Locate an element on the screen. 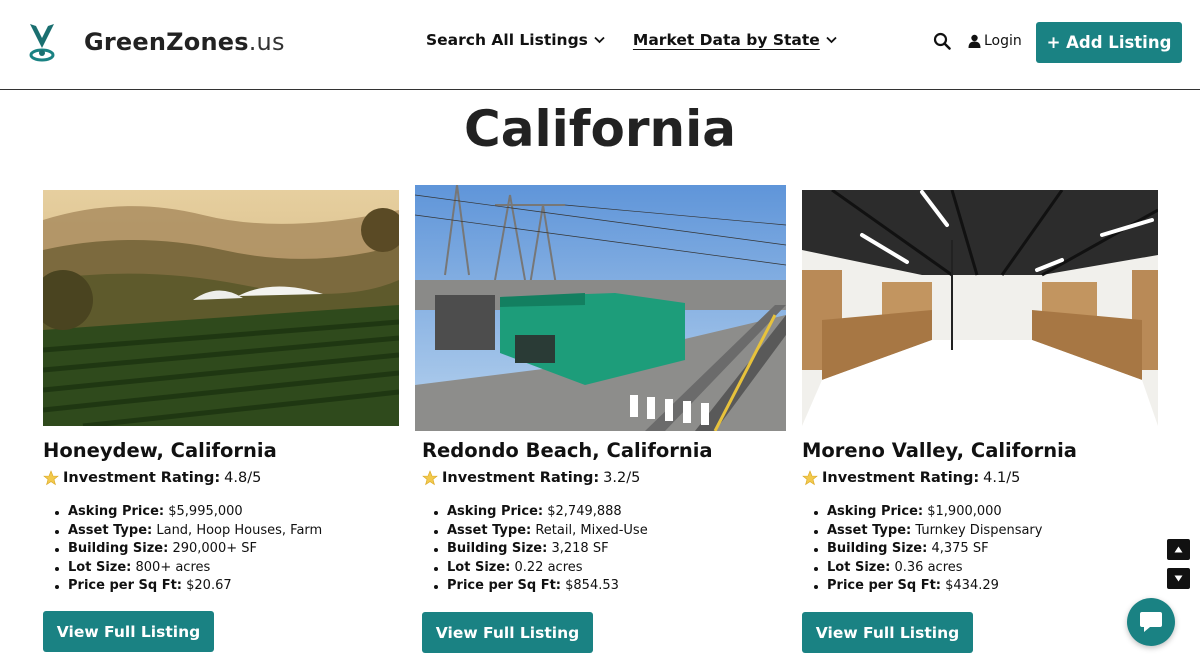 The height and width of the screenshot is (669, 1200). site-logo: GreenZones.us is located at coordinates (156, 42).